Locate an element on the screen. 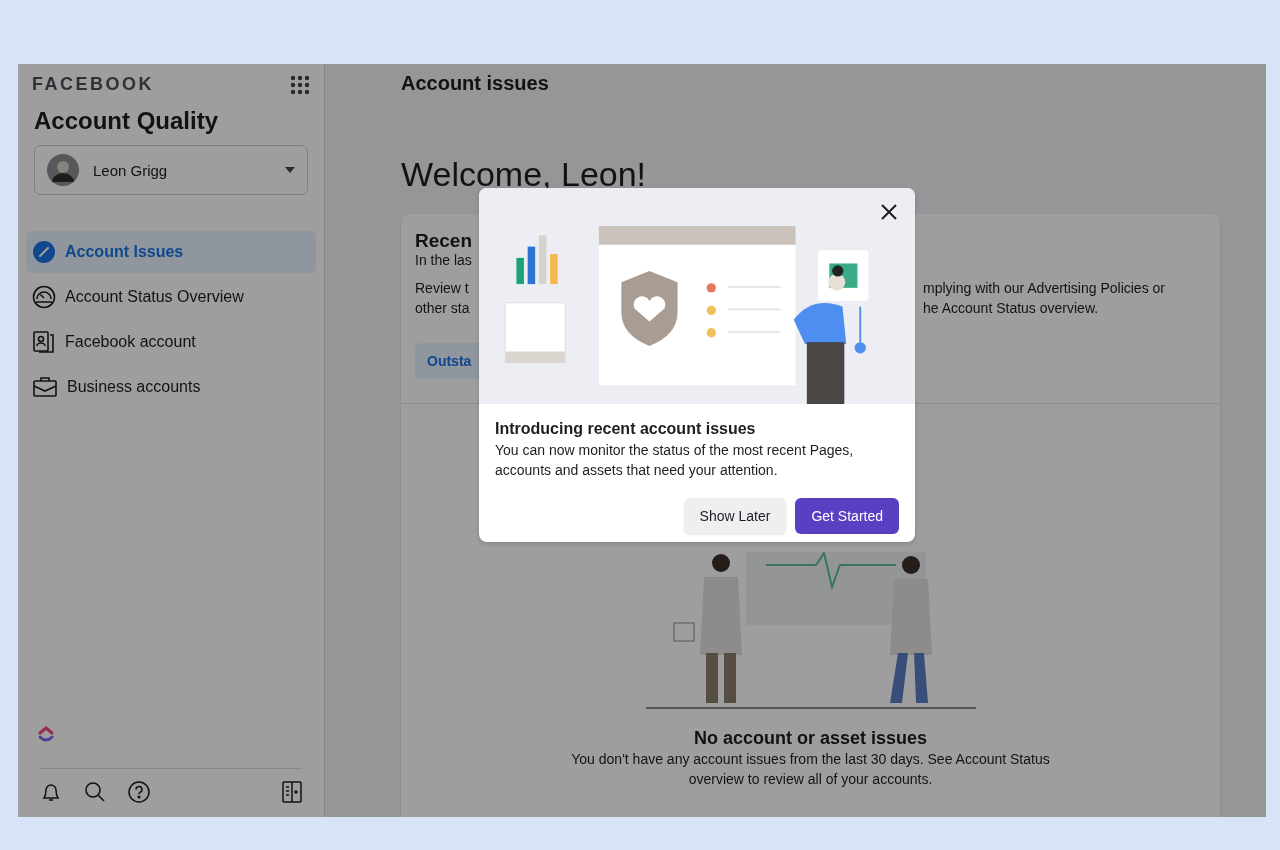  search-icon is located at coordinates (95, 792).